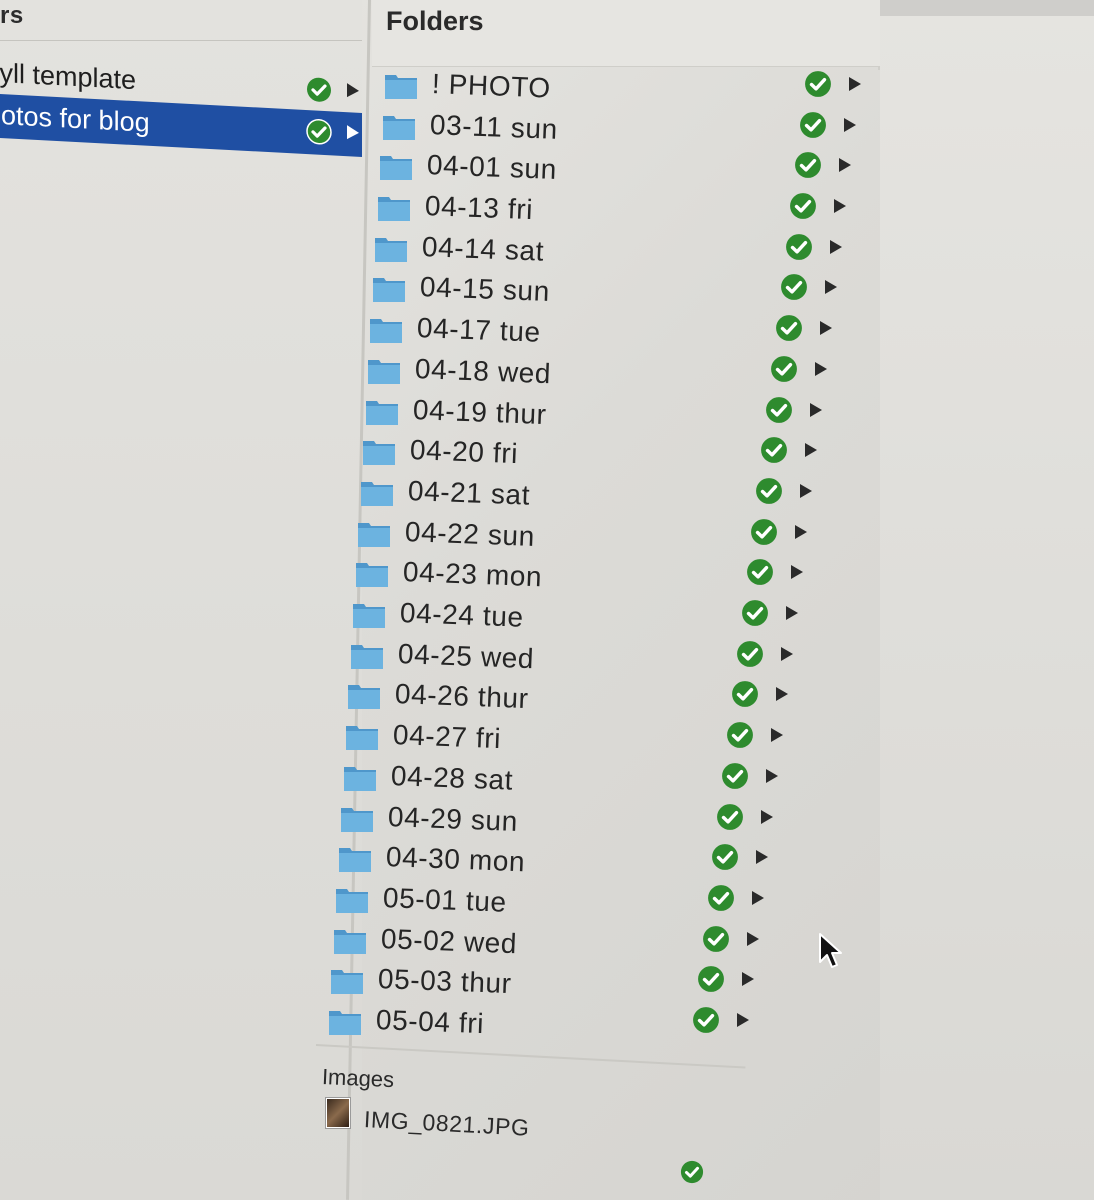 This screenshot has height=1200, width=1094. What do you see at coordinates (831, 954) in the screenshot?
I see `mouse-pointer-icon` at bounding box center [831, 954].